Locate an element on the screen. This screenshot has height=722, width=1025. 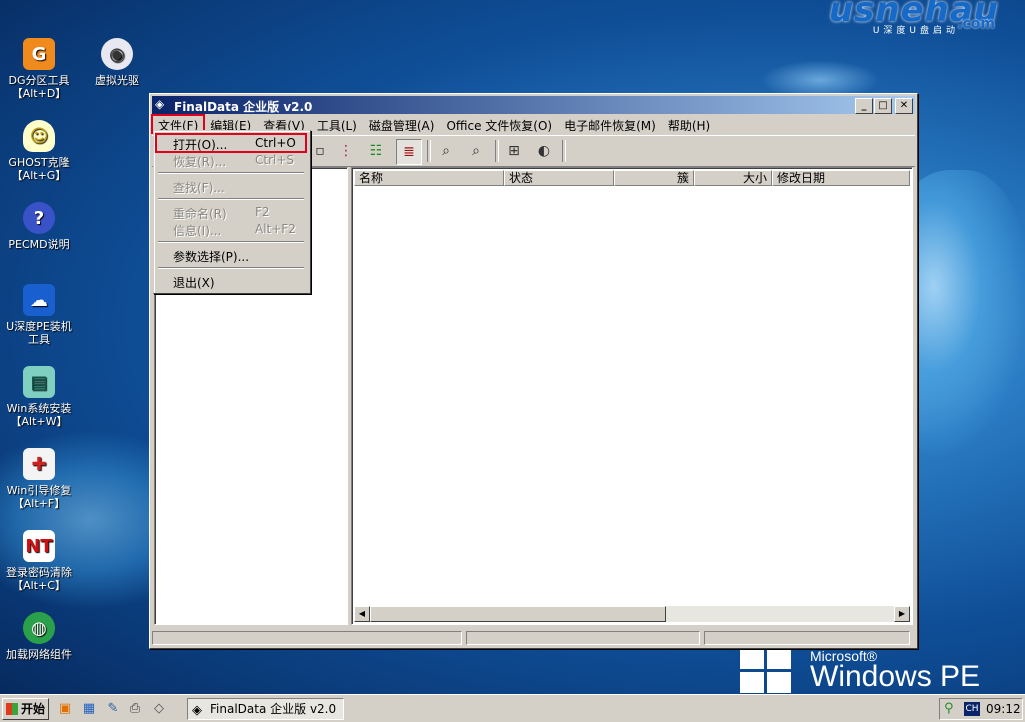
desktop-icon-pecmd: ? PECMD说明 is located at coordinates (39, 226).